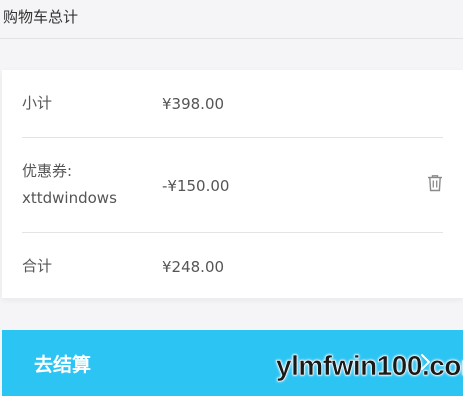 The height and width of the screenshot is (396, 463). What do you see at coordinates (232, 103) in the screenshot?
I see `subtotal-row: 小计 ¥398.00` at bounding box center [232, 103].